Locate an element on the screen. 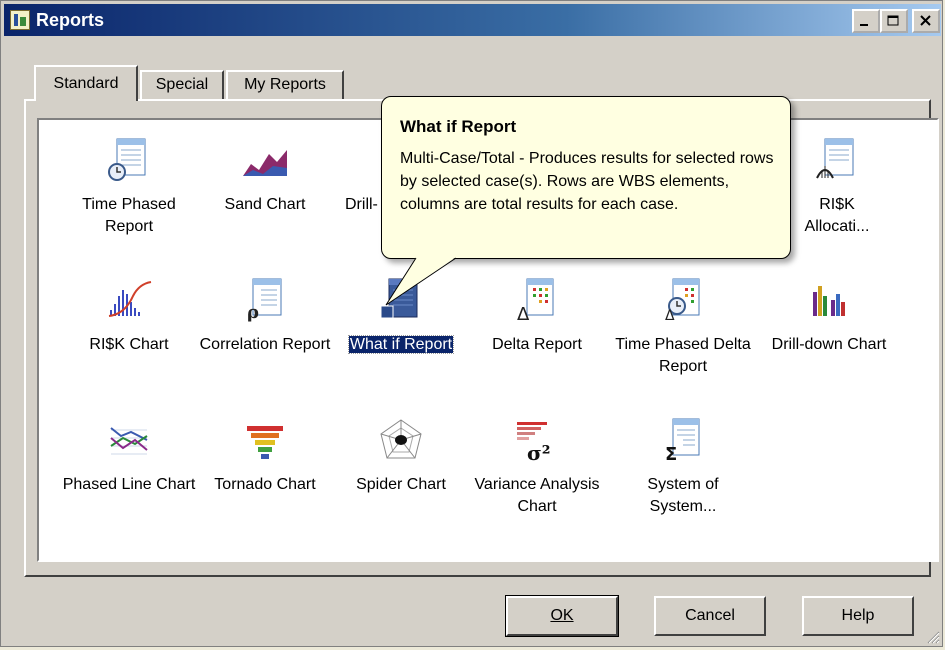  spider-chart-icon is located at coordinates (401, 439).